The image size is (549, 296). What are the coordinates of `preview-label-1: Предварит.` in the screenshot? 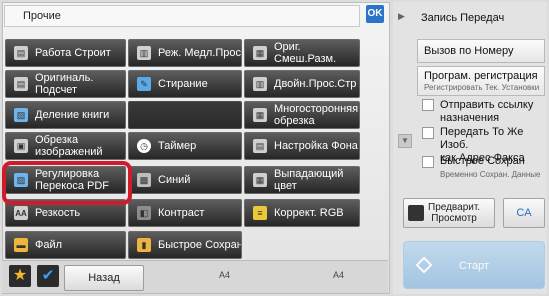 It's located at (454, 207).